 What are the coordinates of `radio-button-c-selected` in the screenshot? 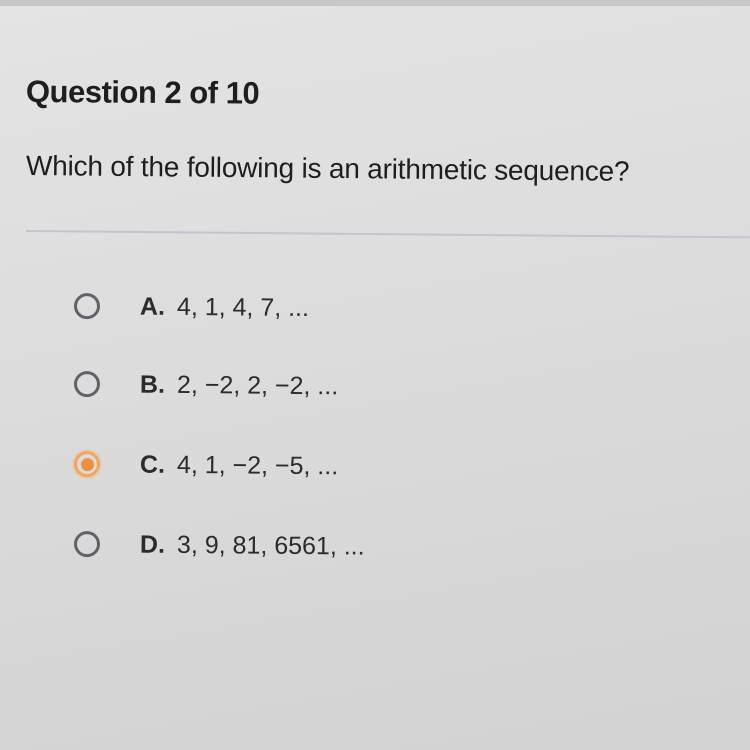 It's located at (87, 464).